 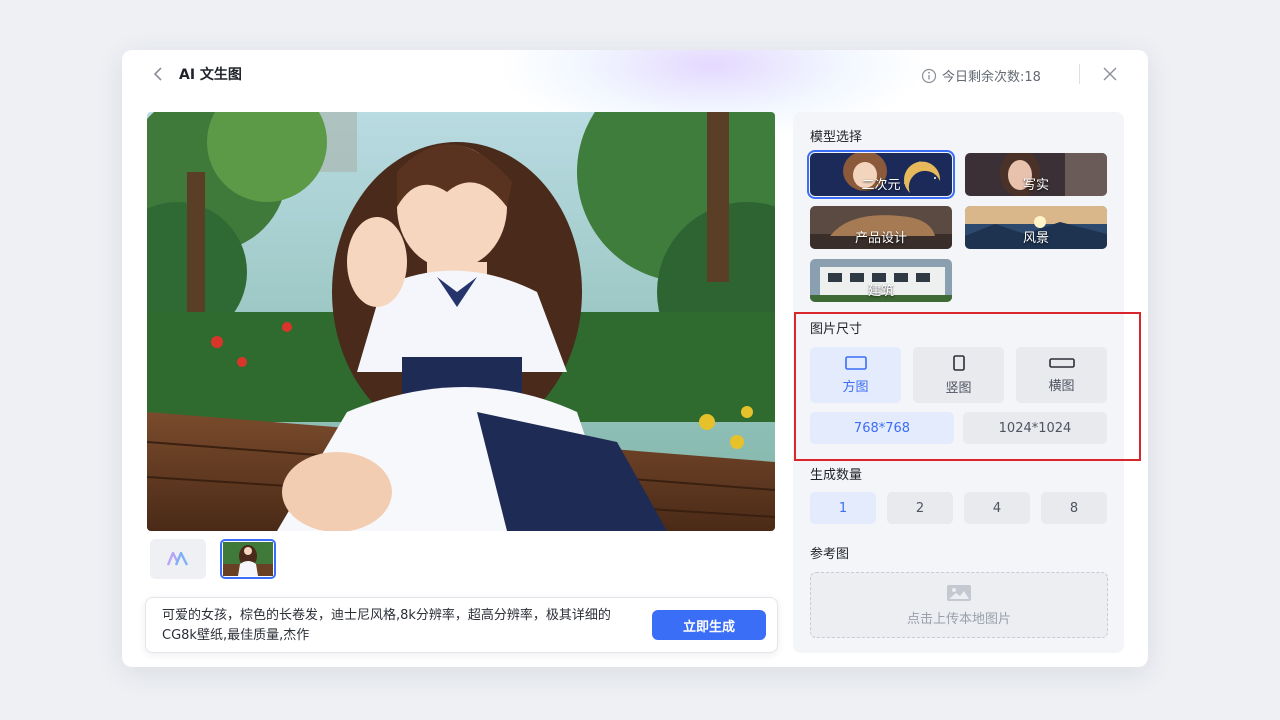 I want to click on count-option-1: 1, so click(x=843, y=508).